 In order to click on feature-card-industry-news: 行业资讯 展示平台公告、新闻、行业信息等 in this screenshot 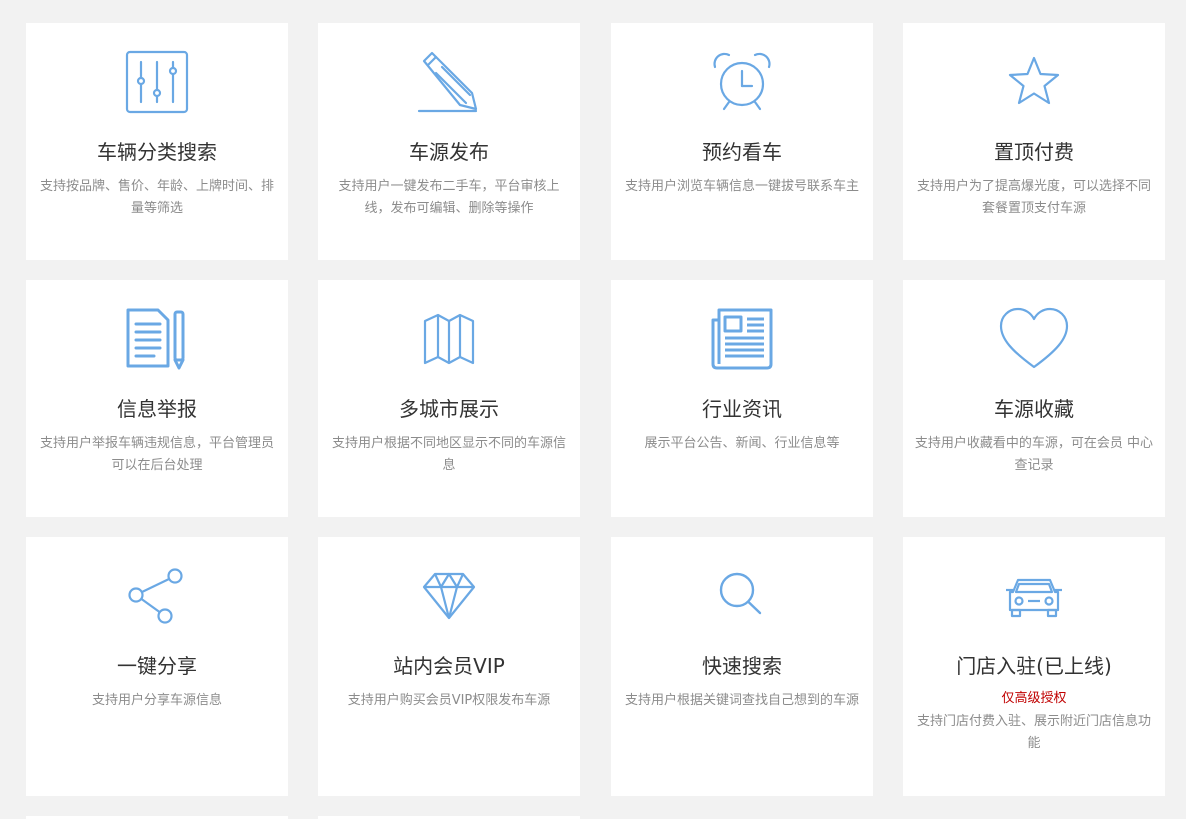, I will do `click(742, 398)`.